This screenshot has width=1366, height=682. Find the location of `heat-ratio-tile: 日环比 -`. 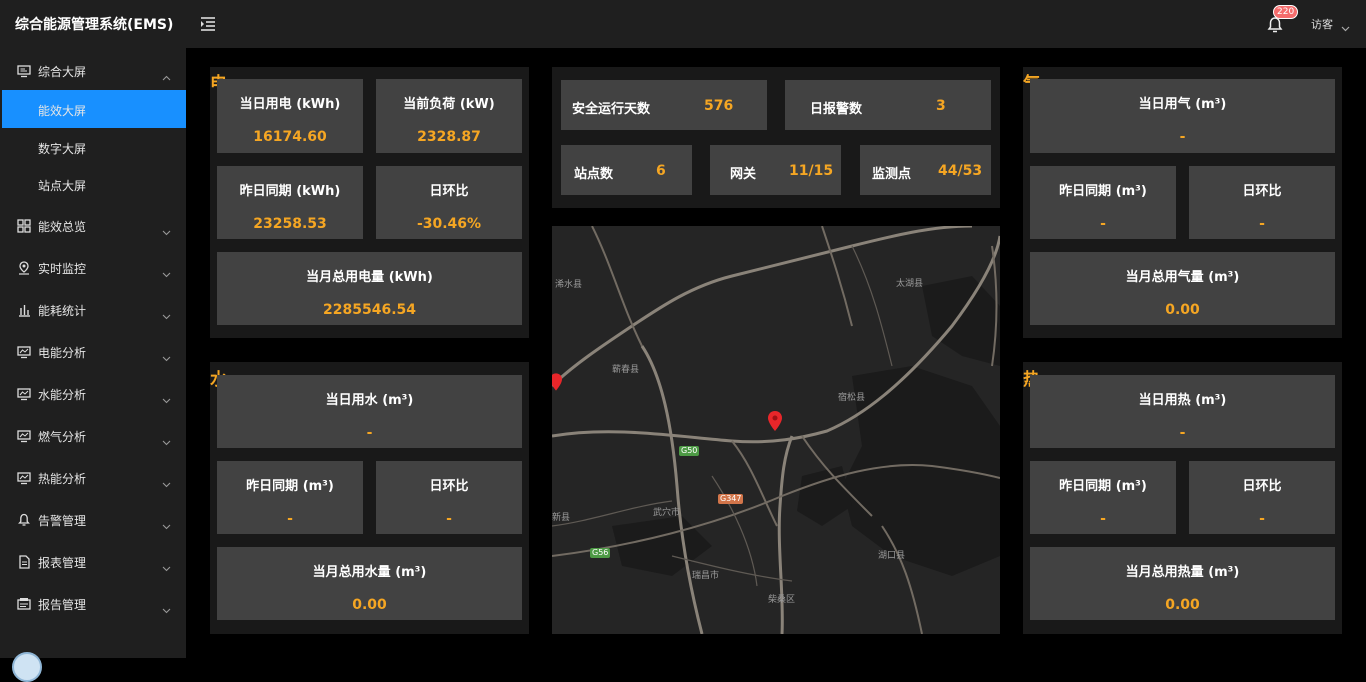

heat-ratio-tile: 日环比 - is located at coordinates (1262, 497).